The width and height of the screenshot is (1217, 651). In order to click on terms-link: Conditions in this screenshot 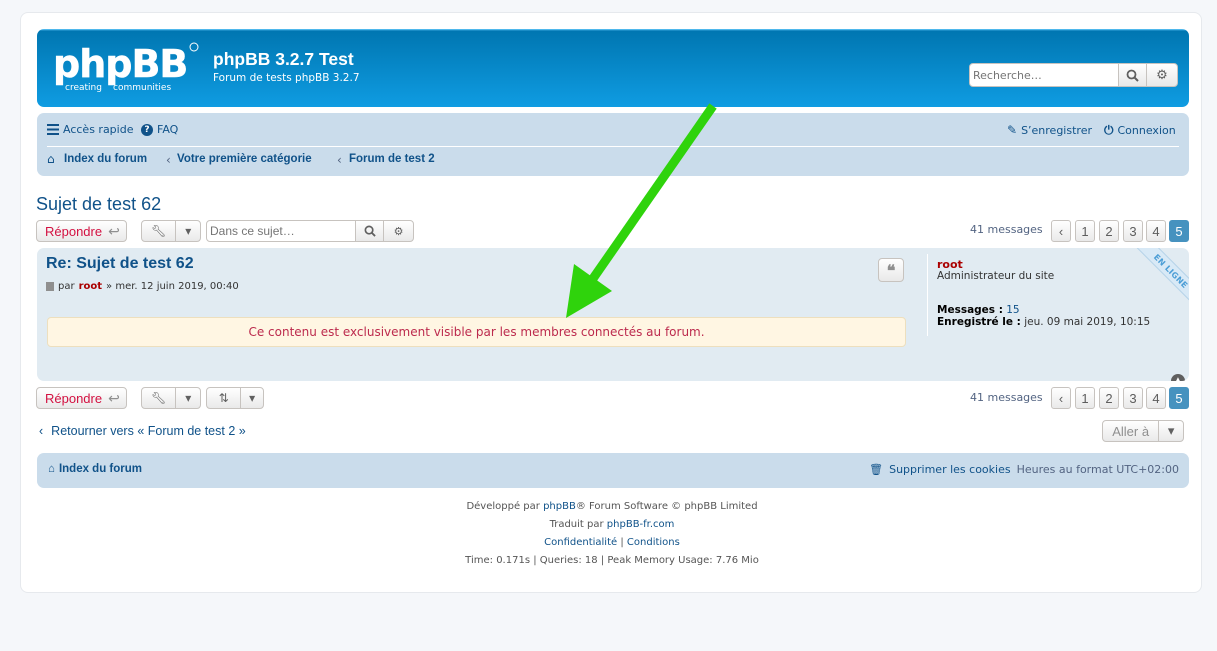, I will do `click(653, 542)`.